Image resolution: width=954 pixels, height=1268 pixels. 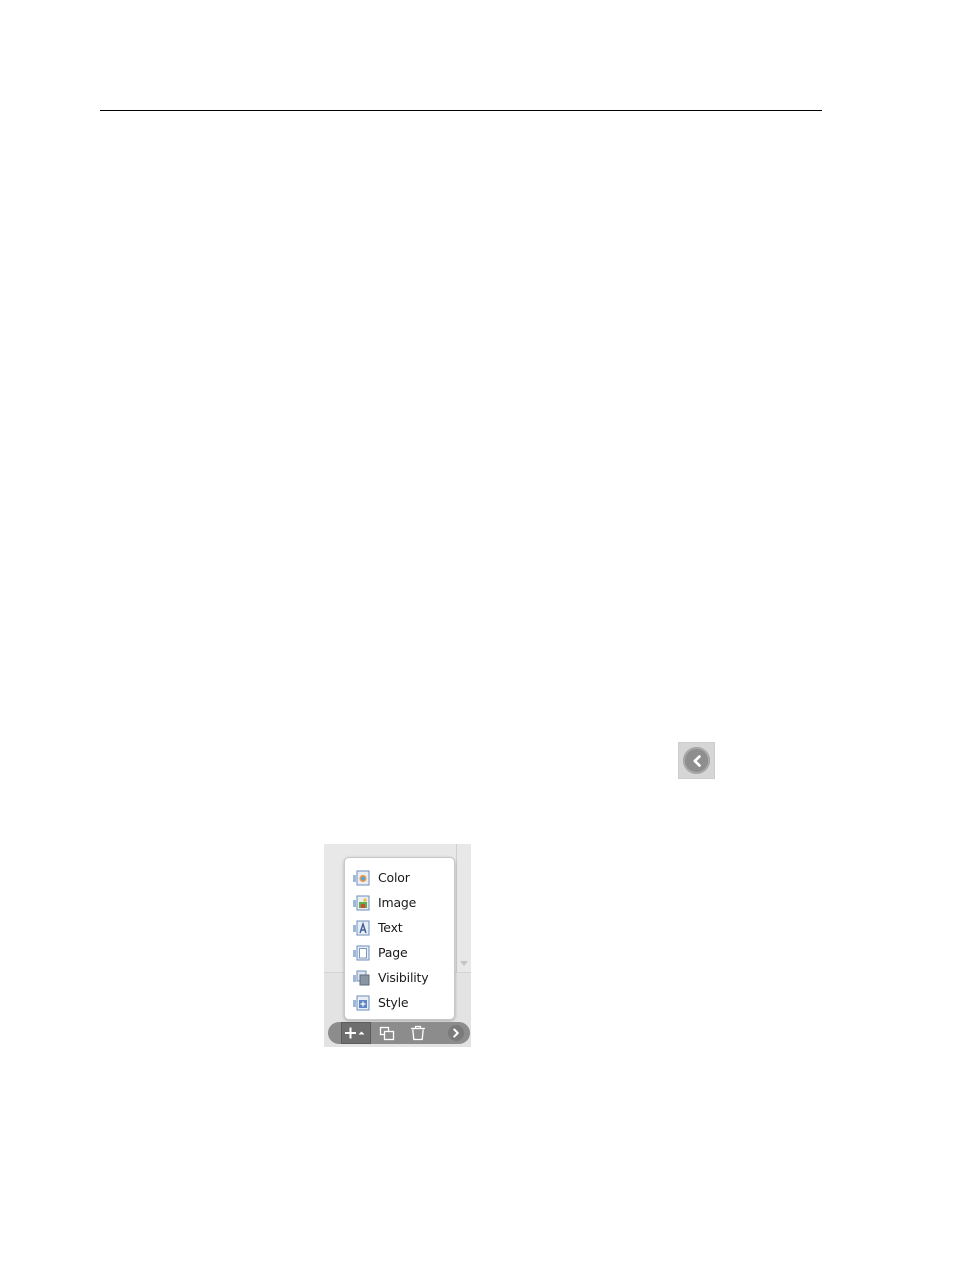 I want to click on duplicate-icon, so click(x=387, y=1033).